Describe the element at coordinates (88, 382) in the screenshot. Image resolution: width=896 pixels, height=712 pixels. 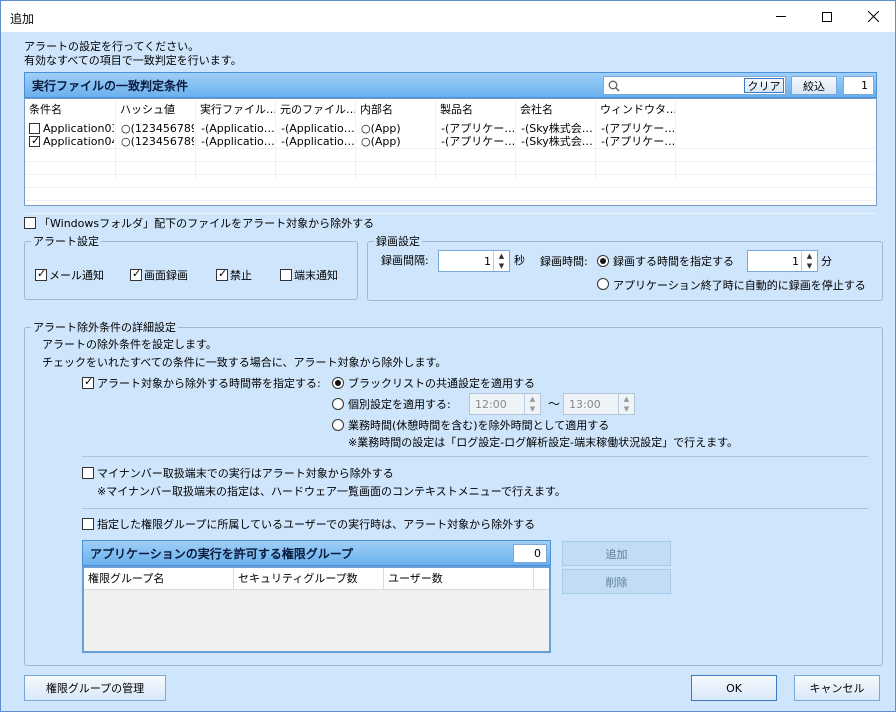
I see `time-zone-checkbox` at that location.